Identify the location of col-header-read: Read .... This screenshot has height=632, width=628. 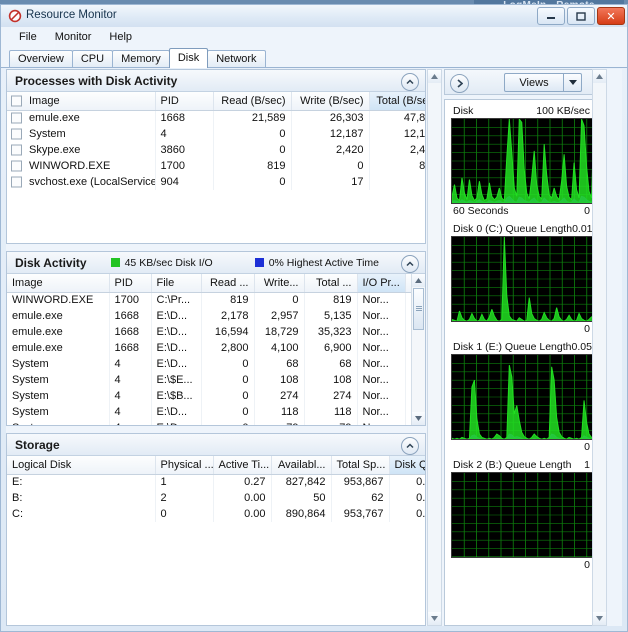
(228, 283).